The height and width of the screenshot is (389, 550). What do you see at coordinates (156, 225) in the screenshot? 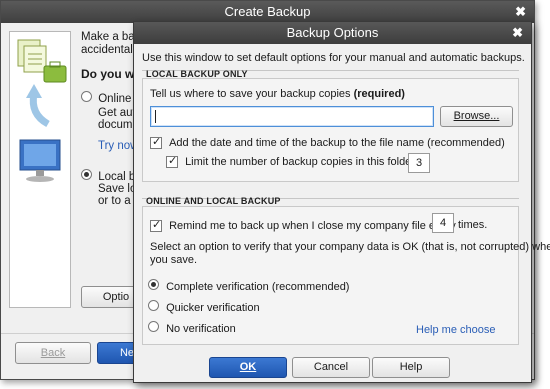
I see `remind-checkbox` at bounding box center [156, 225].